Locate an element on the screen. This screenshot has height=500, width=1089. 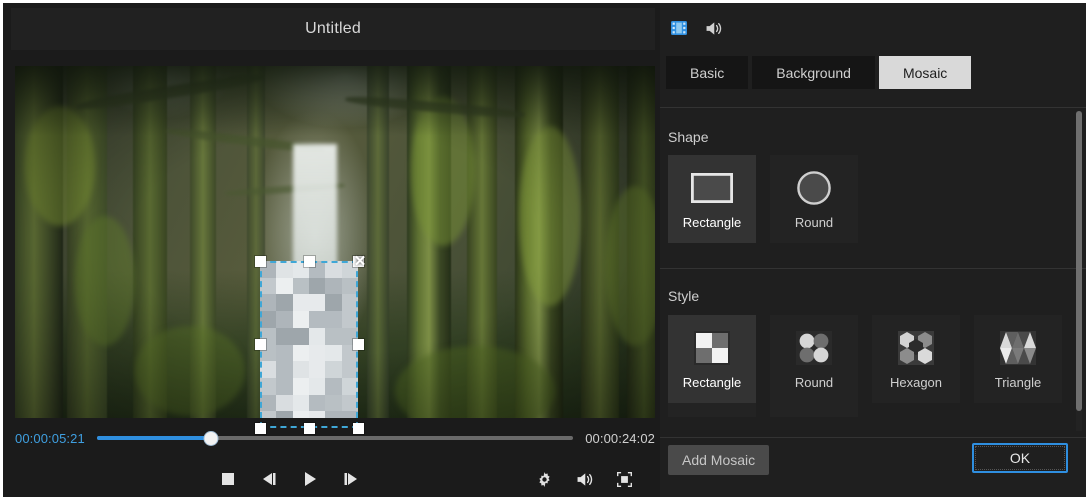
previous-frame-button is located at coordinates (269, 479).